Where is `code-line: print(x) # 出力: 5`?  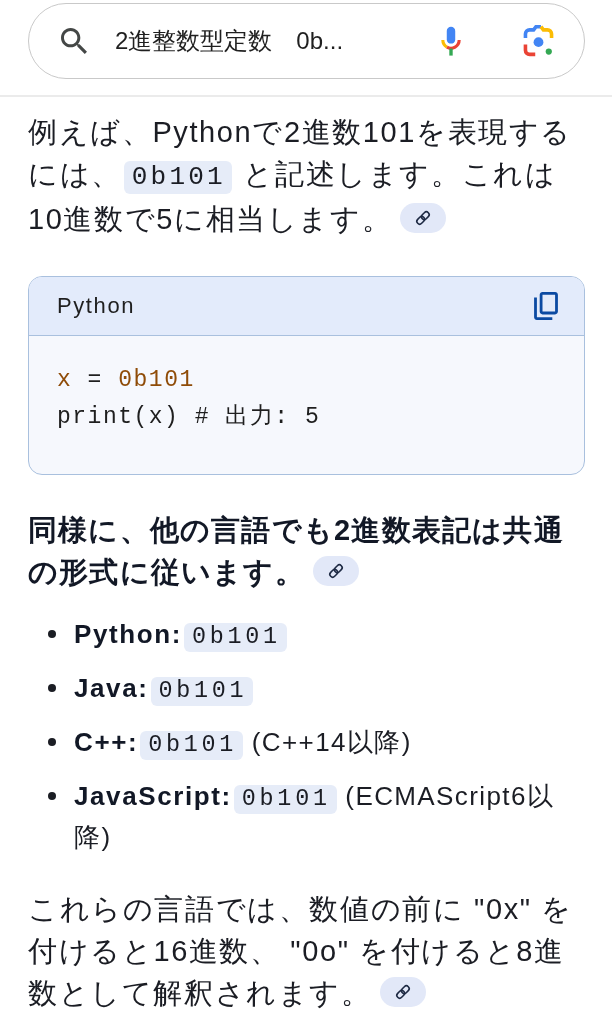 code-line: print(x) # 出力: 5 is located at coordinates (189, 417).